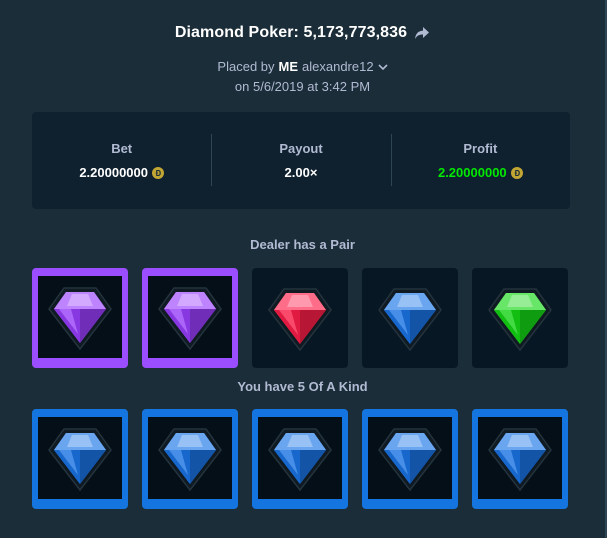  Describe the element at coordinates (291, 32) in the screenshot. I see `page-title: Diamond Poker: 5,173,773,836` at that location.